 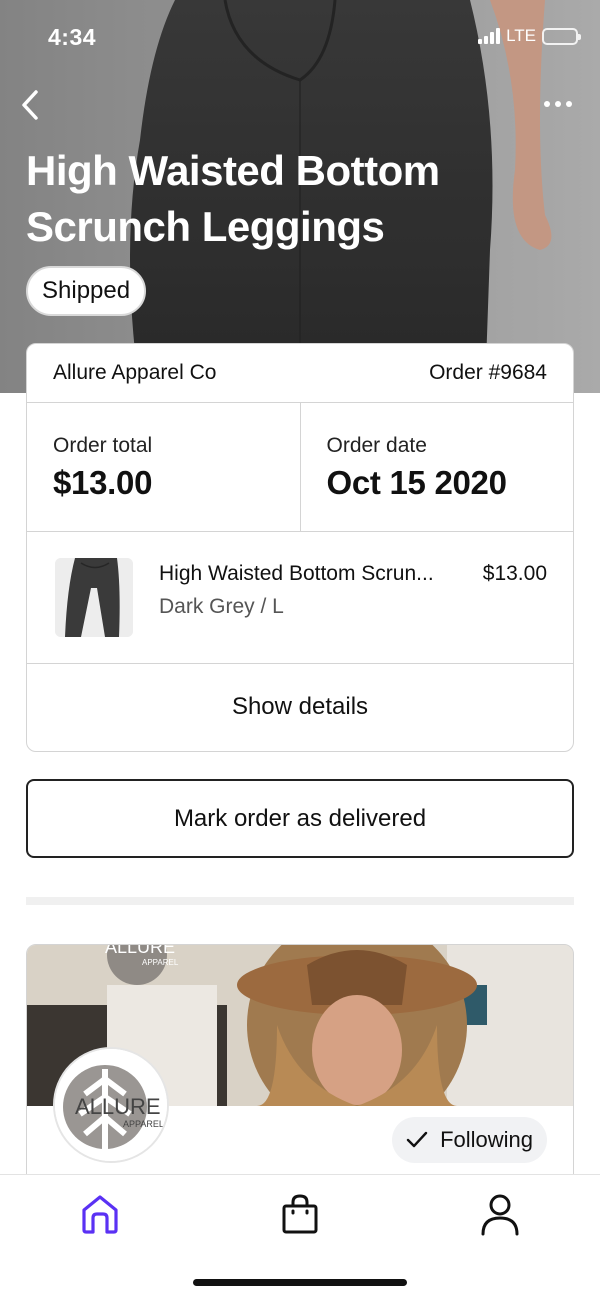 I want to click on shop-logo-subtext: APPAREL, so click(x=143, y=1124).